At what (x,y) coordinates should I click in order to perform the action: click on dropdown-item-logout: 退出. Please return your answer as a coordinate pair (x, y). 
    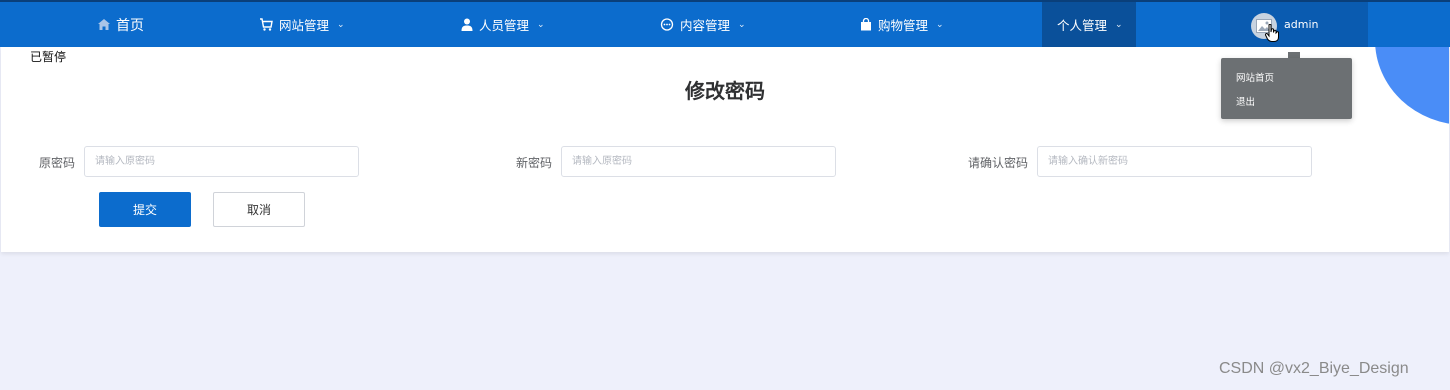
    Looking at the image, I should click on (1245, 101).